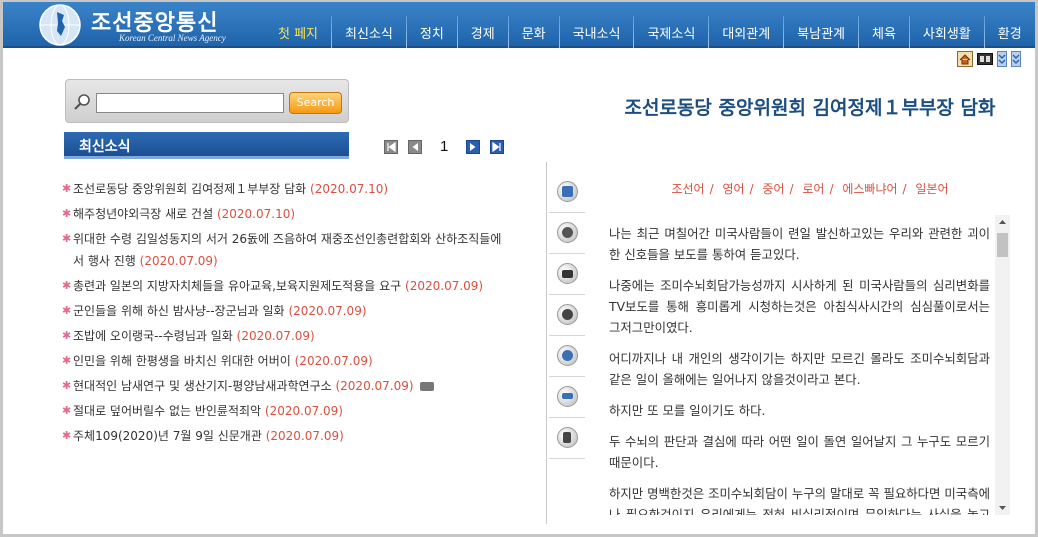 The height and width of the screenshot is (537, 1038). What do you see at coordinates (546, 343) in the screenshot?
I see `column-divider` at bounding box center [546, 343].